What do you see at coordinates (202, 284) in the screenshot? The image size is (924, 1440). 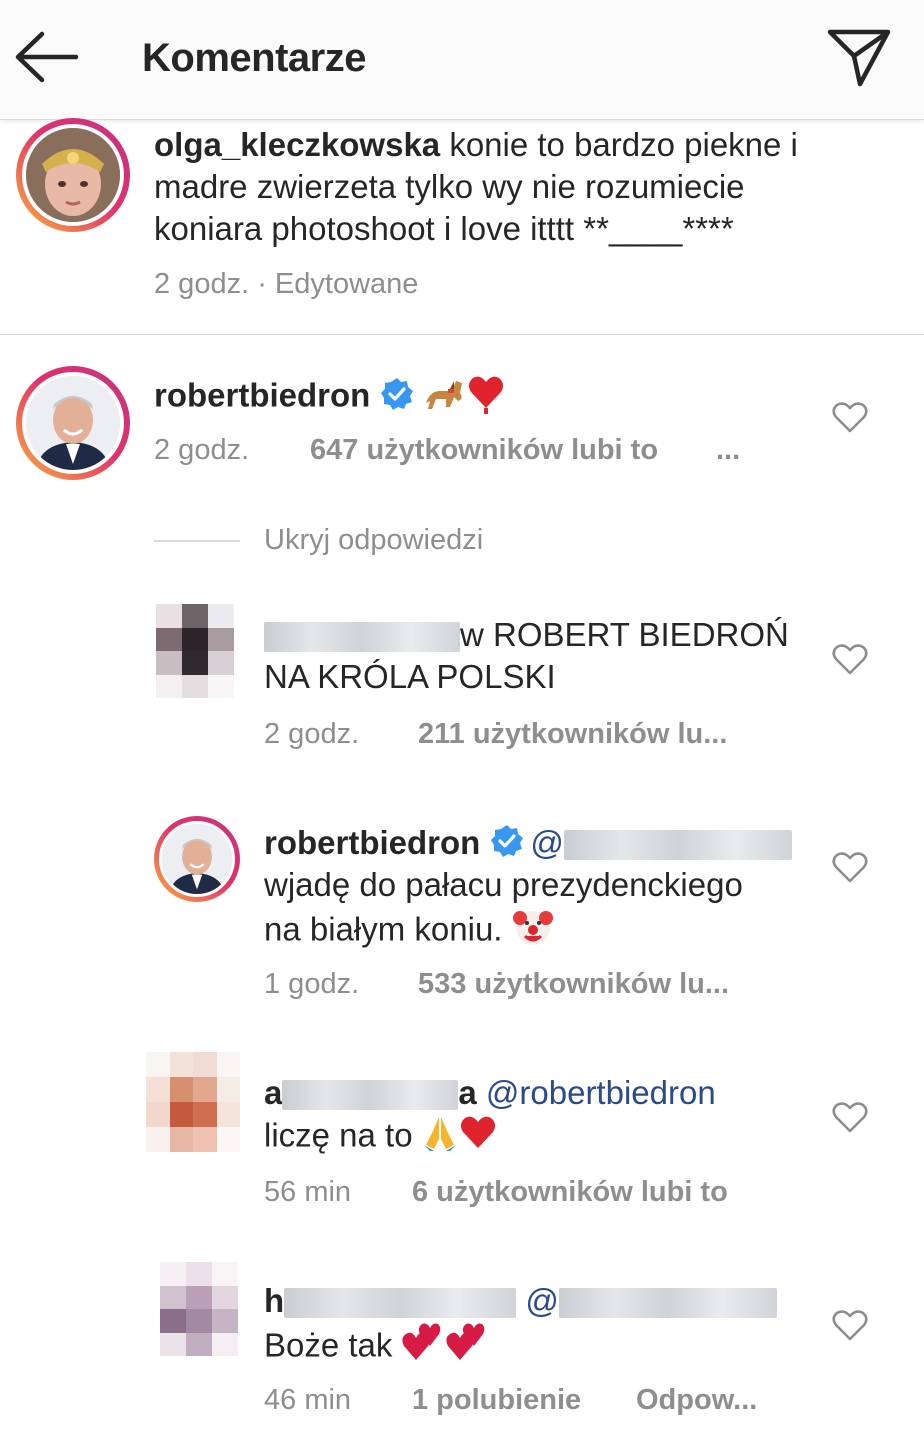 I see `caption-time: 2 godz.` at bounding box center [202, 284].